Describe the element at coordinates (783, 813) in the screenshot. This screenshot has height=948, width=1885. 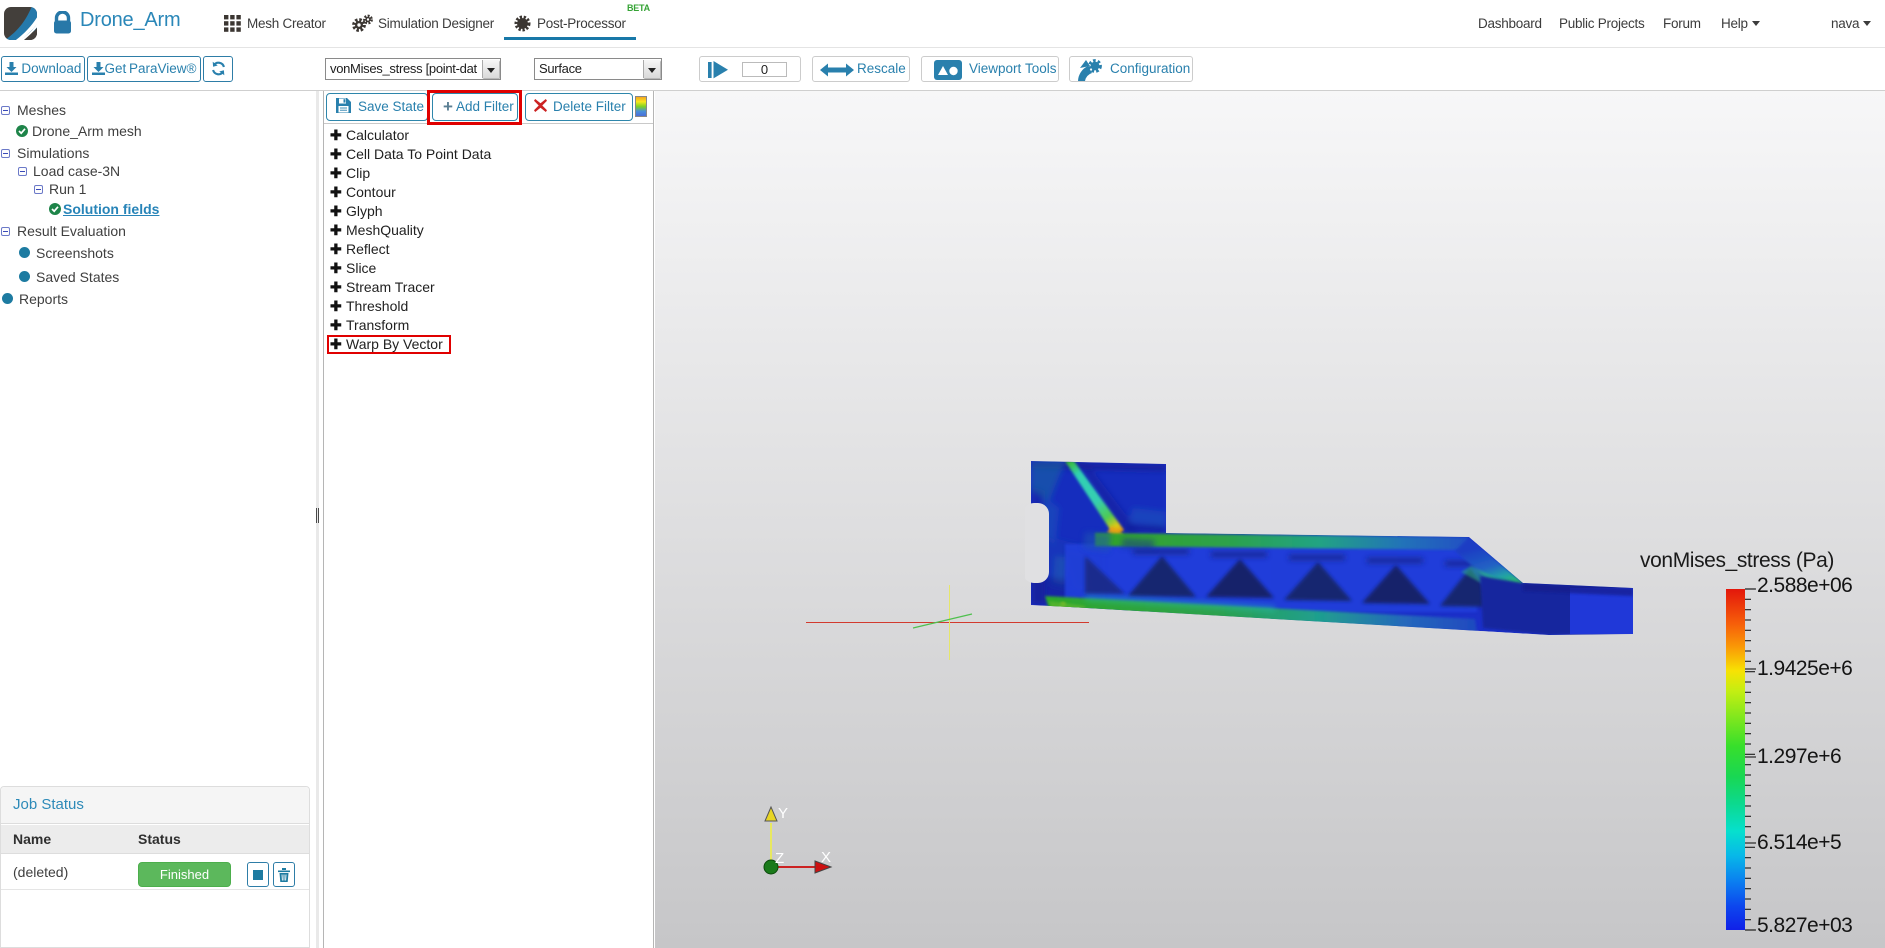
I see `svg-text: Y` at that location.